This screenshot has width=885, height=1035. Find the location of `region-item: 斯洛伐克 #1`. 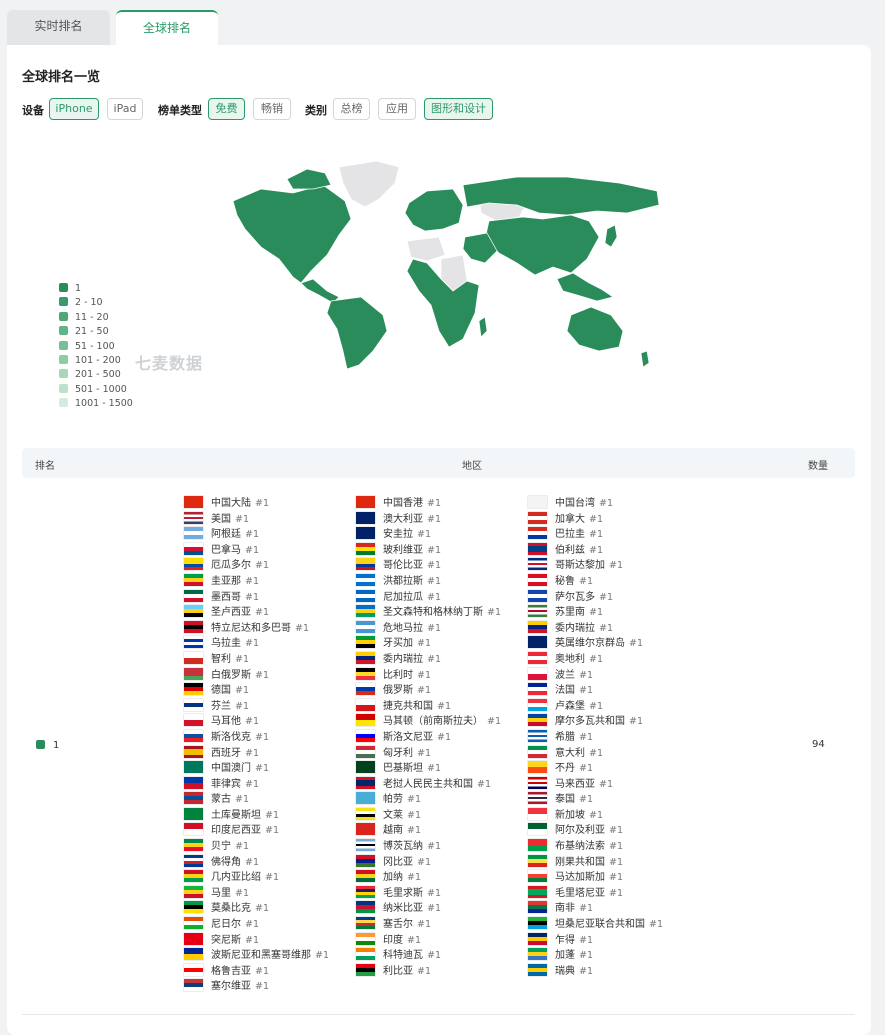

region-item: 斯洛伐克 #1 is located at coordinates (256, 737).